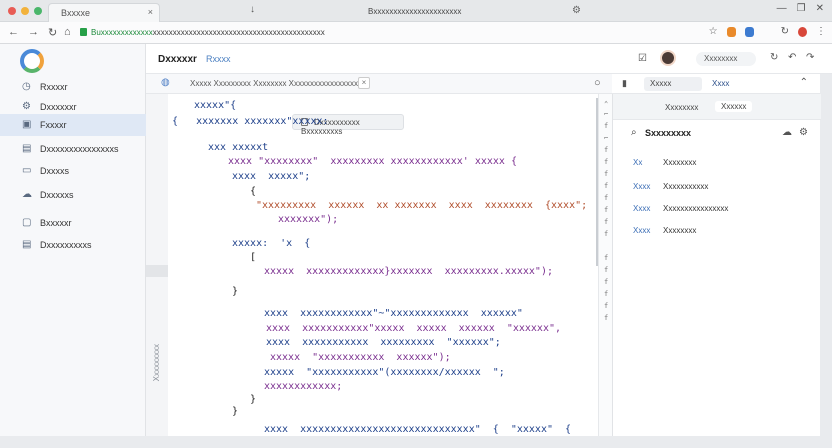  I want to click on tab-c: Xxxxxxxx, so click(681, 107).